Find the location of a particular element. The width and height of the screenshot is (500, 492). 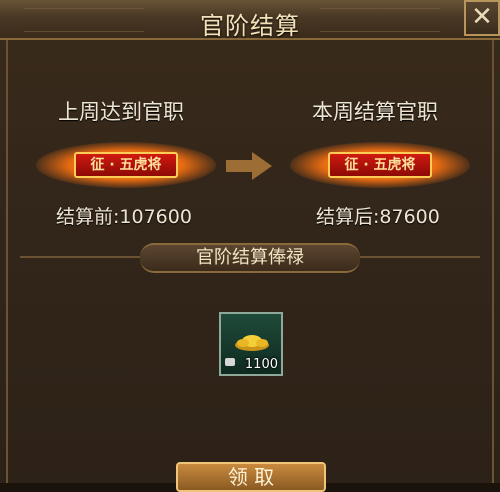

this-week-rank-text: 征 · 五虎将 is located at coordinates (380, 165).